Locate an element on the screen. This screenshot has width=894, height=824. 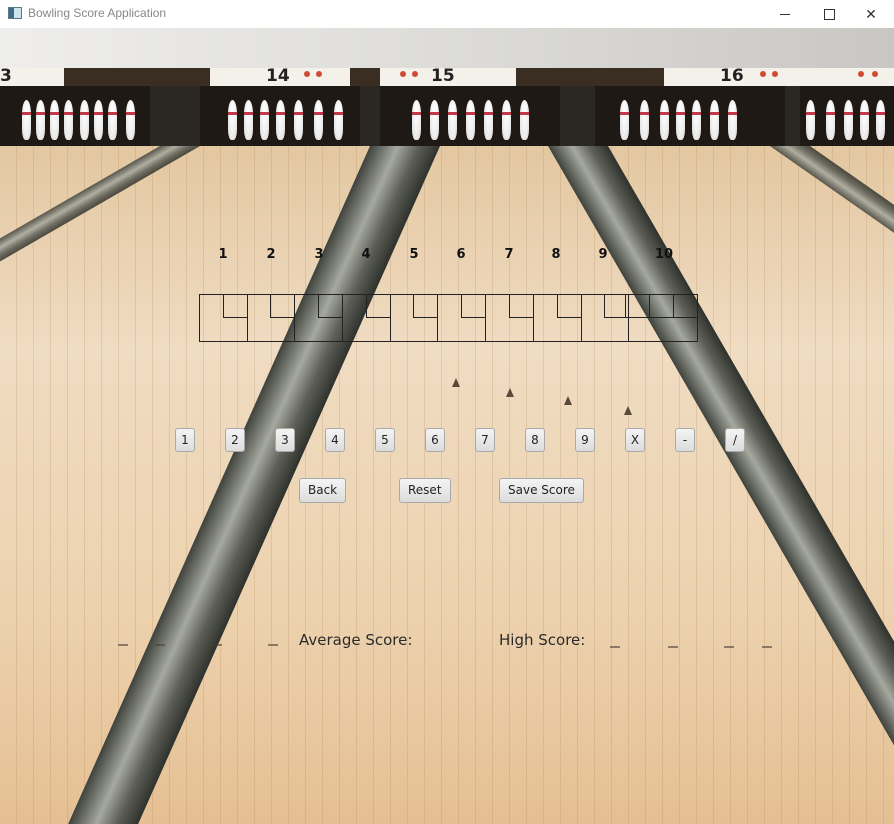
window-title: Bowling Score Application is located at coordinates (97, 13).